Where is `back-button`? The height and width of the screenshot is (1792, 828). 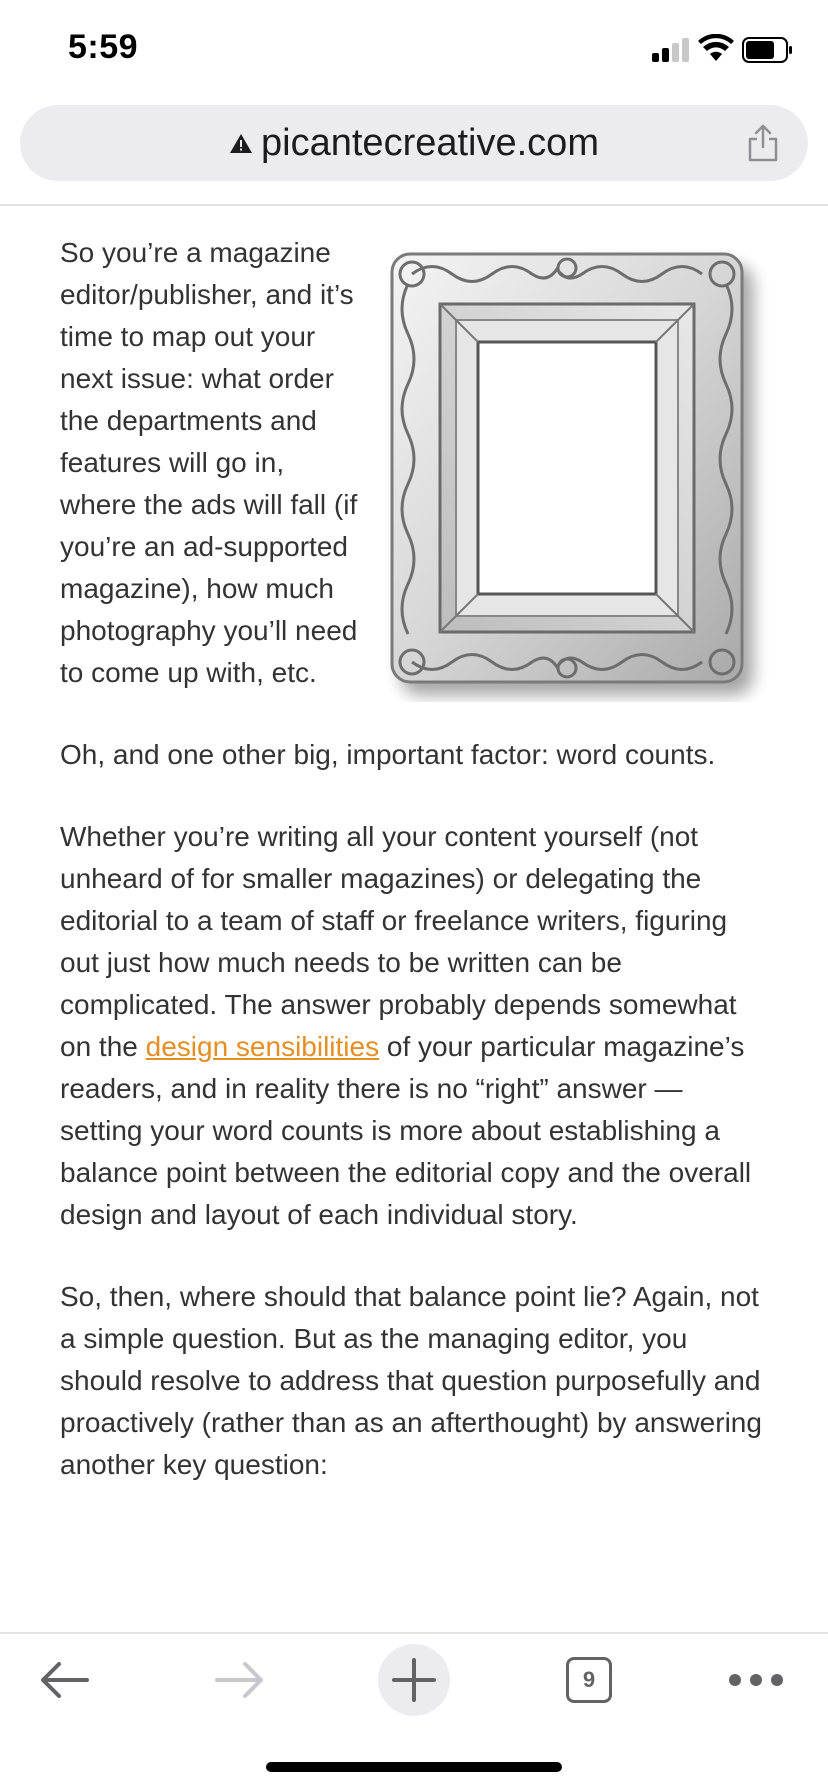
back-button is located at coordinates (65, 1680).